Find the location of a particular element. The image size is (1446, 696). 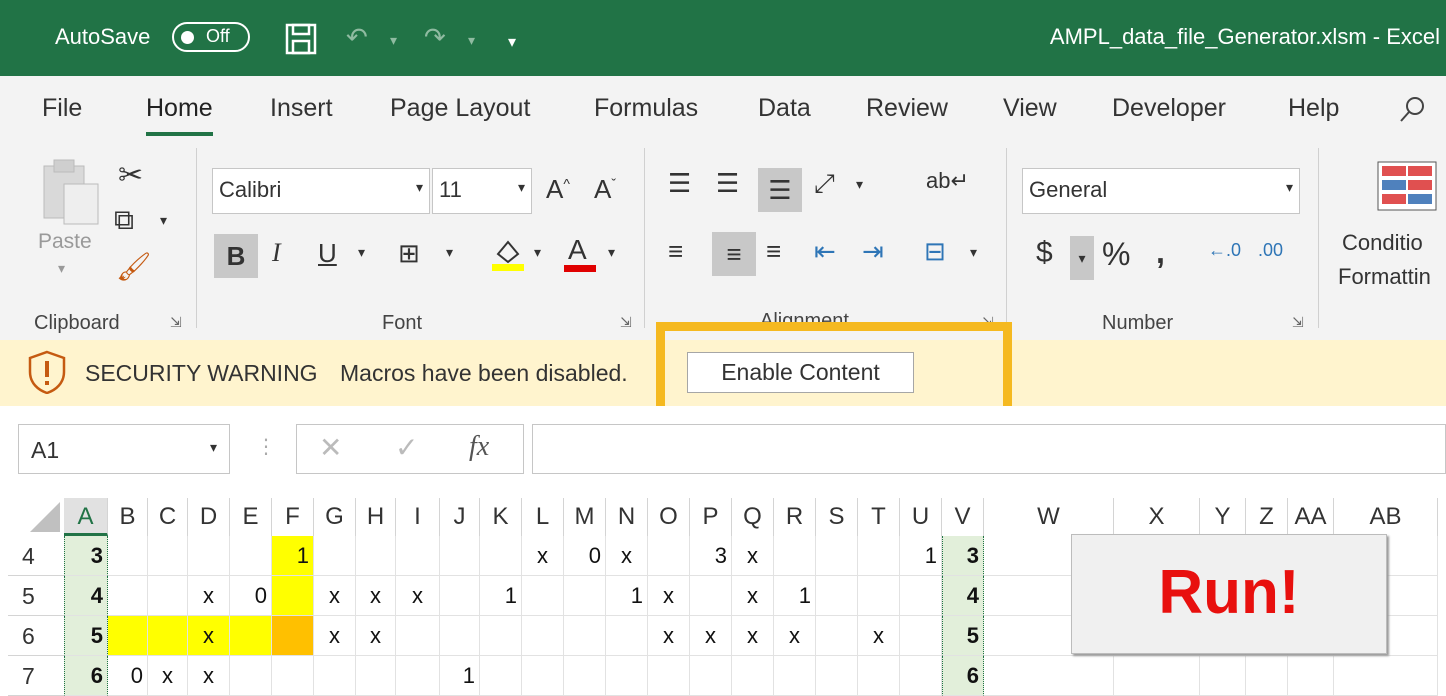

cell-n7 is located at coordinates (627, 676).